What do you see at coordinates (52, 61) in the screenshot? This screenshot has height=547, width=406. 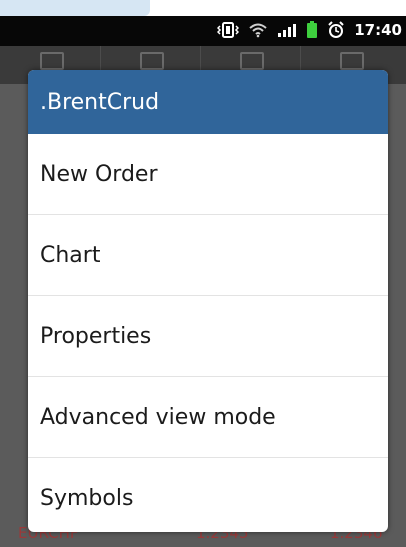 I see `quotes-icon` at bounding box center [52, 61].